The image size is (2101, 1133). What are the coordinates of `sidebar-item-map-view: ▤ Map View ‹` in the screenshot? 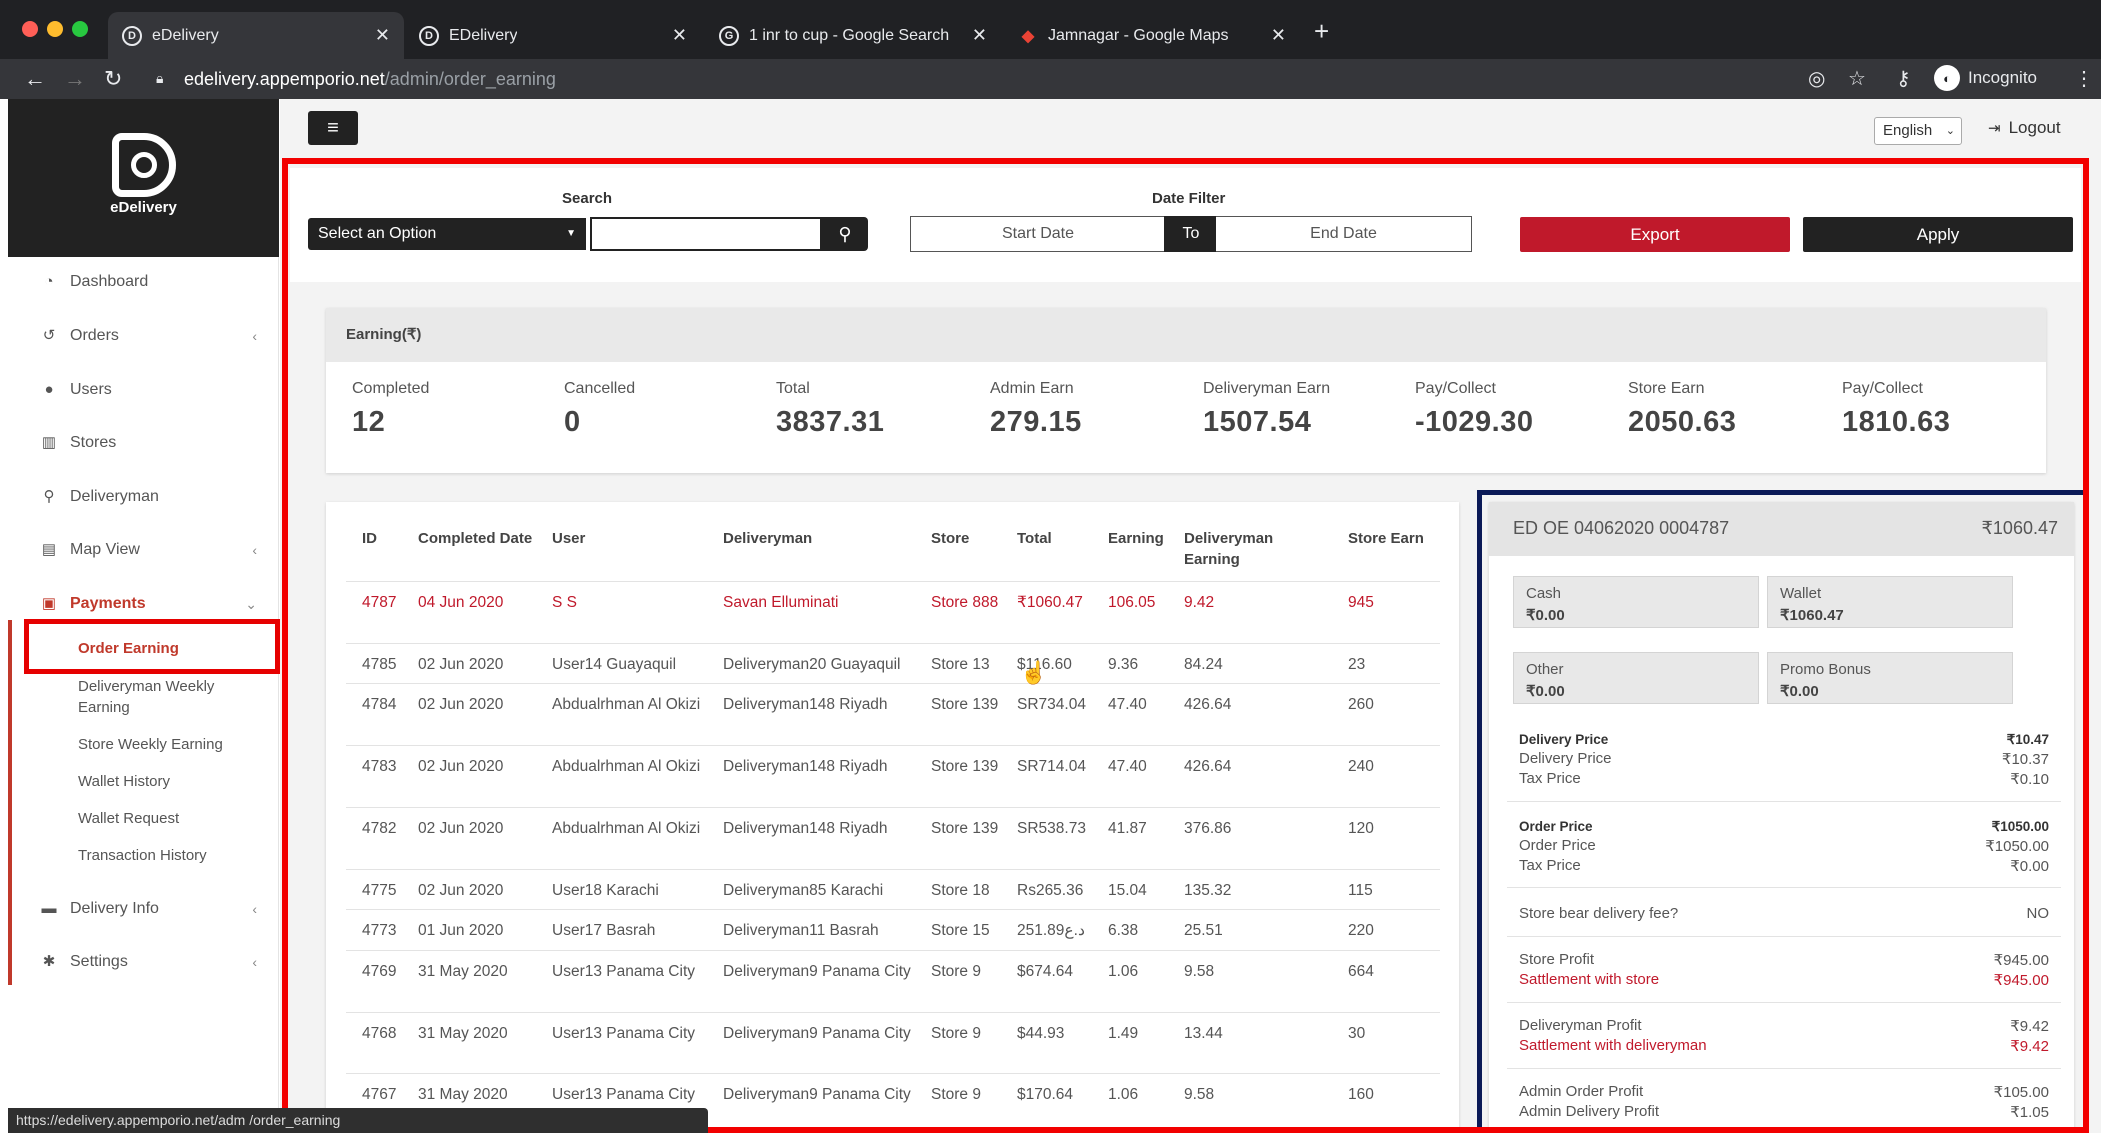 It's located at (143, 550).